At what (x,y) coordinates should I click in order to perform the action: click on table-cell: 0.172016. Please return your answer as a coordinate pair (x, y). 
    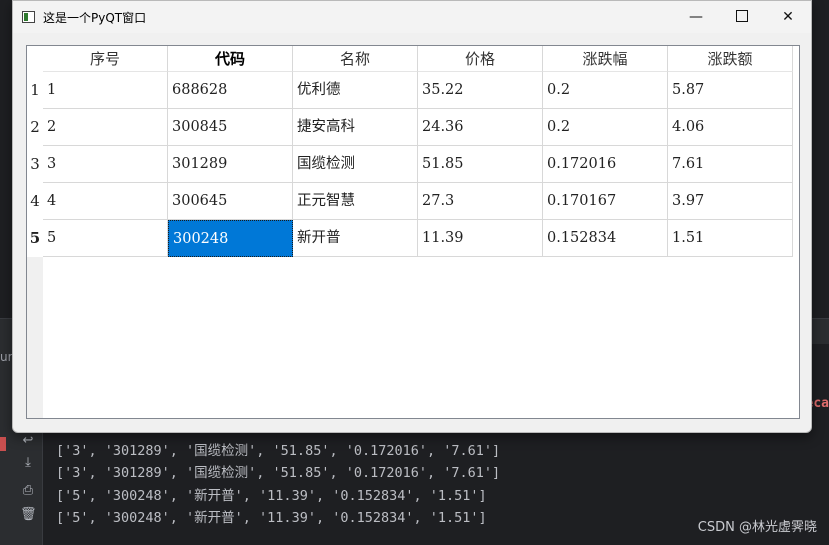
    Looking at the image, I should click on (605, 164).